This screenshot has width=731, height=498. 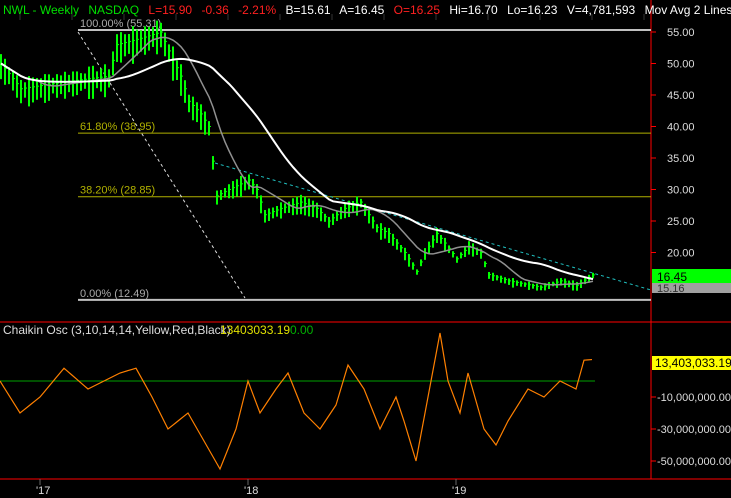 What do you see at coordinates (41, 10) in the screenshot?
I see `symbol-label: NWL - Weekly` at bounding box center [41, 10].